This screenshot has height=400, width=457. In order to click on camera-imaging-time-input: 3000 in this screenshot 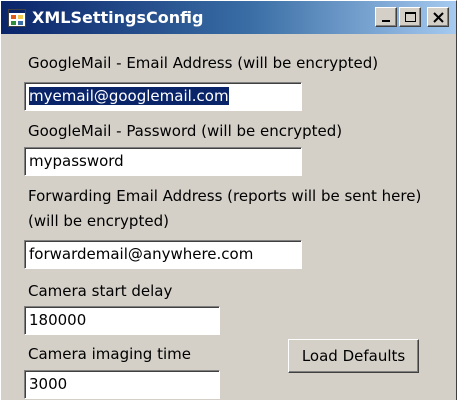, I will do `click(122, 384)`.